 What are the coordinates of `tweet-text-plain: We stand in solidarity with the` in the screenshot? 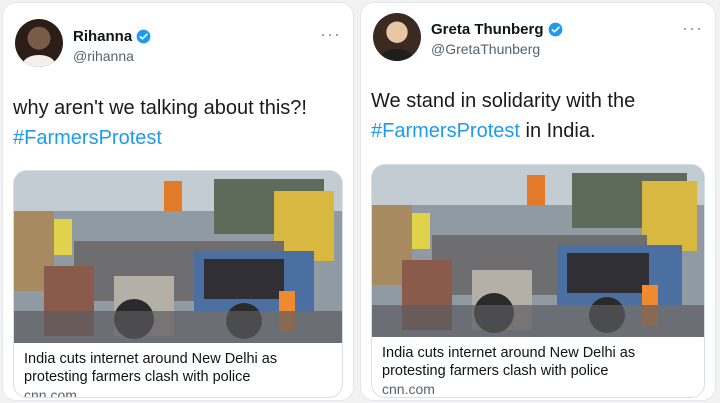 It's located at (503, 101).